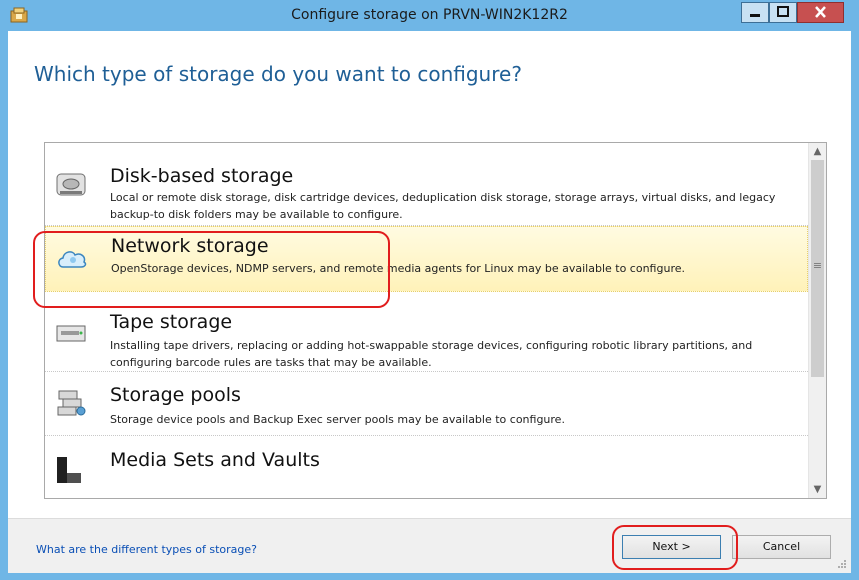 The width and height of the screenshot is (859, 580). Describe the element at coordinates (817, 151) in the screenshot. I see `scroll-up-arrow-icon: ▲` at that location.